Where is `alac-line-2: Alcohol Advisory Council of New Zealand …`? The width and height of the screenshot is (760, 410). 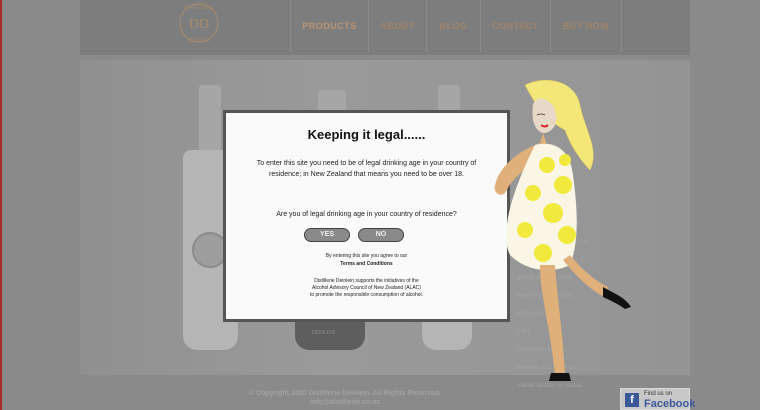
alac-line-2: Alcohol Advisory Council of New Zealand … is located at coordinates (366, 288).